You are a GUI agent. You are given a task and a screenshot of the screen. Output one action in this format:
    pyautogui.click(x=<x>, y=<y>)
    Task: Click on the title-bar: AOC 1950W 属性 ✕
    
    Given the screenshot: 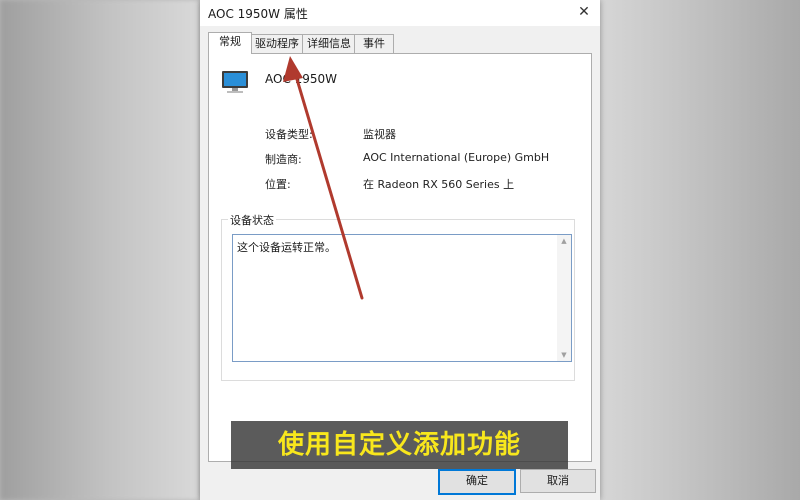 What is the action you would take?
    pyautogui.click(x=400, y=13)
    